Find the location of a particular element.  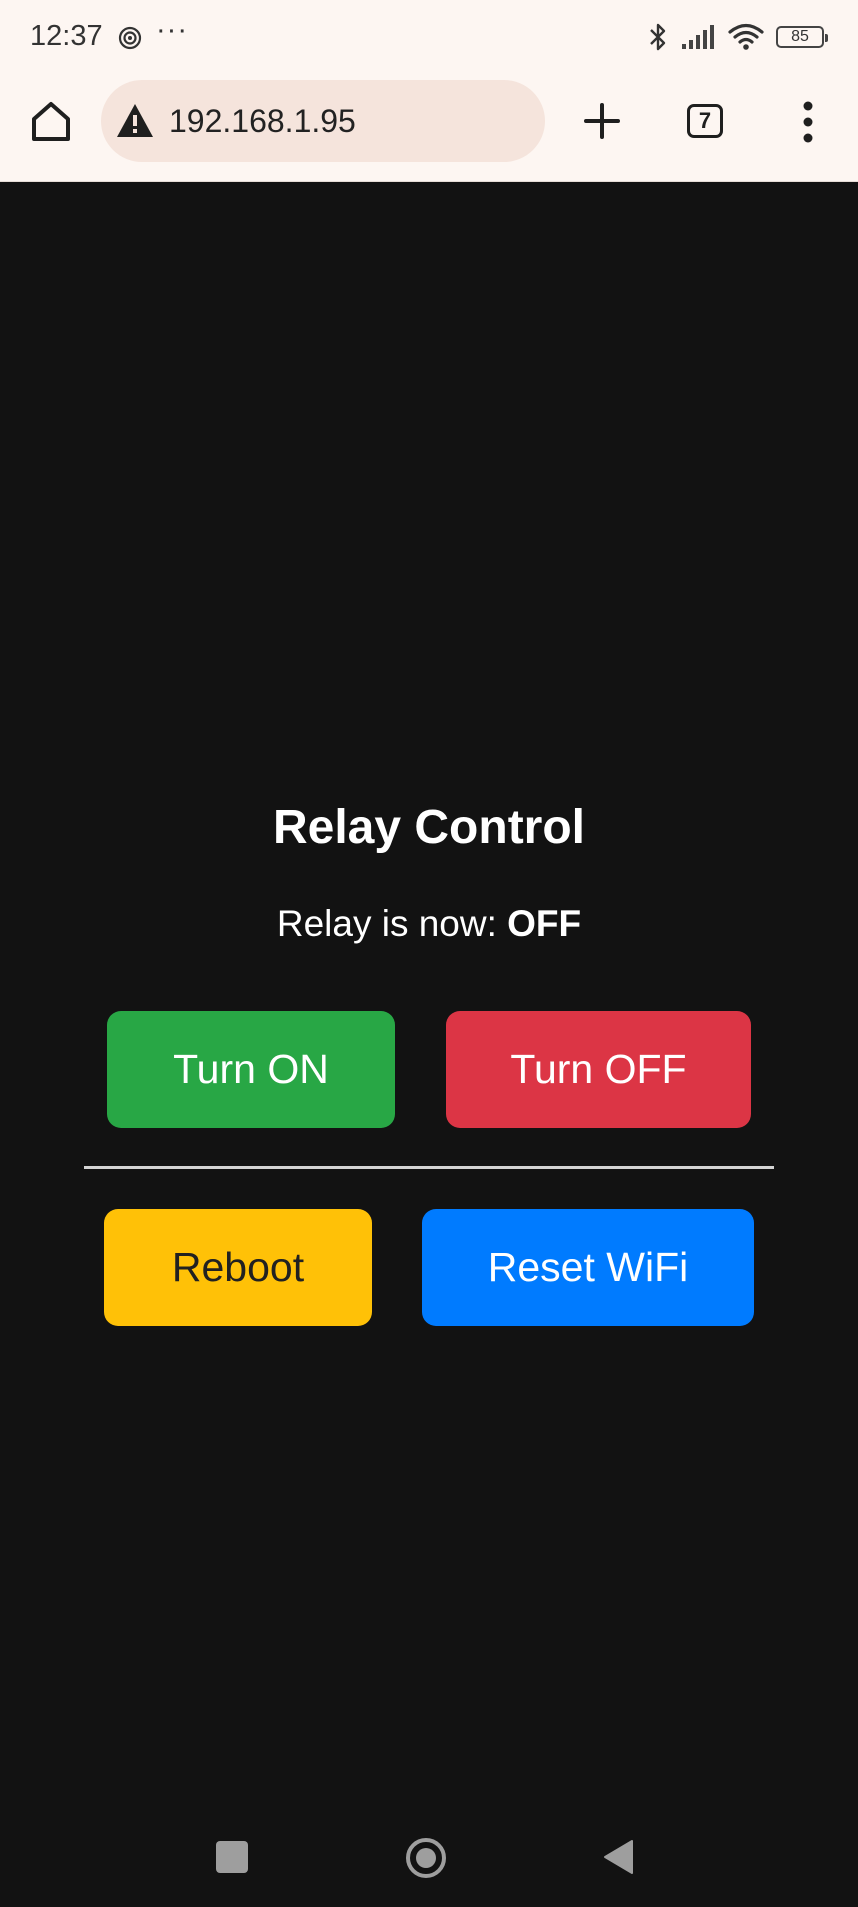

tab-count: 7 is located at coordinates (705, 120).